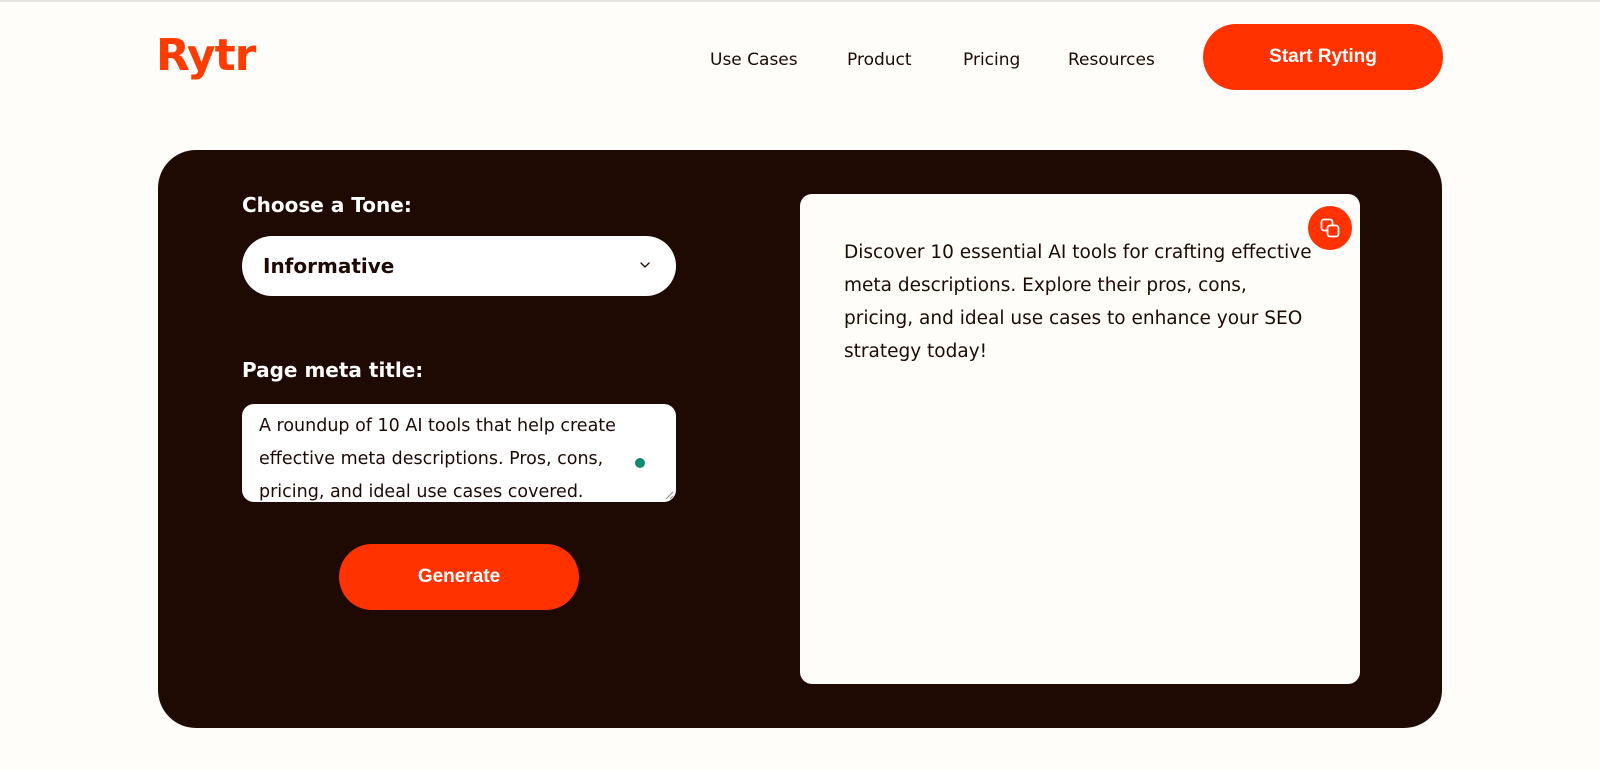  I want to click on copy-button, so click(1330, 228).